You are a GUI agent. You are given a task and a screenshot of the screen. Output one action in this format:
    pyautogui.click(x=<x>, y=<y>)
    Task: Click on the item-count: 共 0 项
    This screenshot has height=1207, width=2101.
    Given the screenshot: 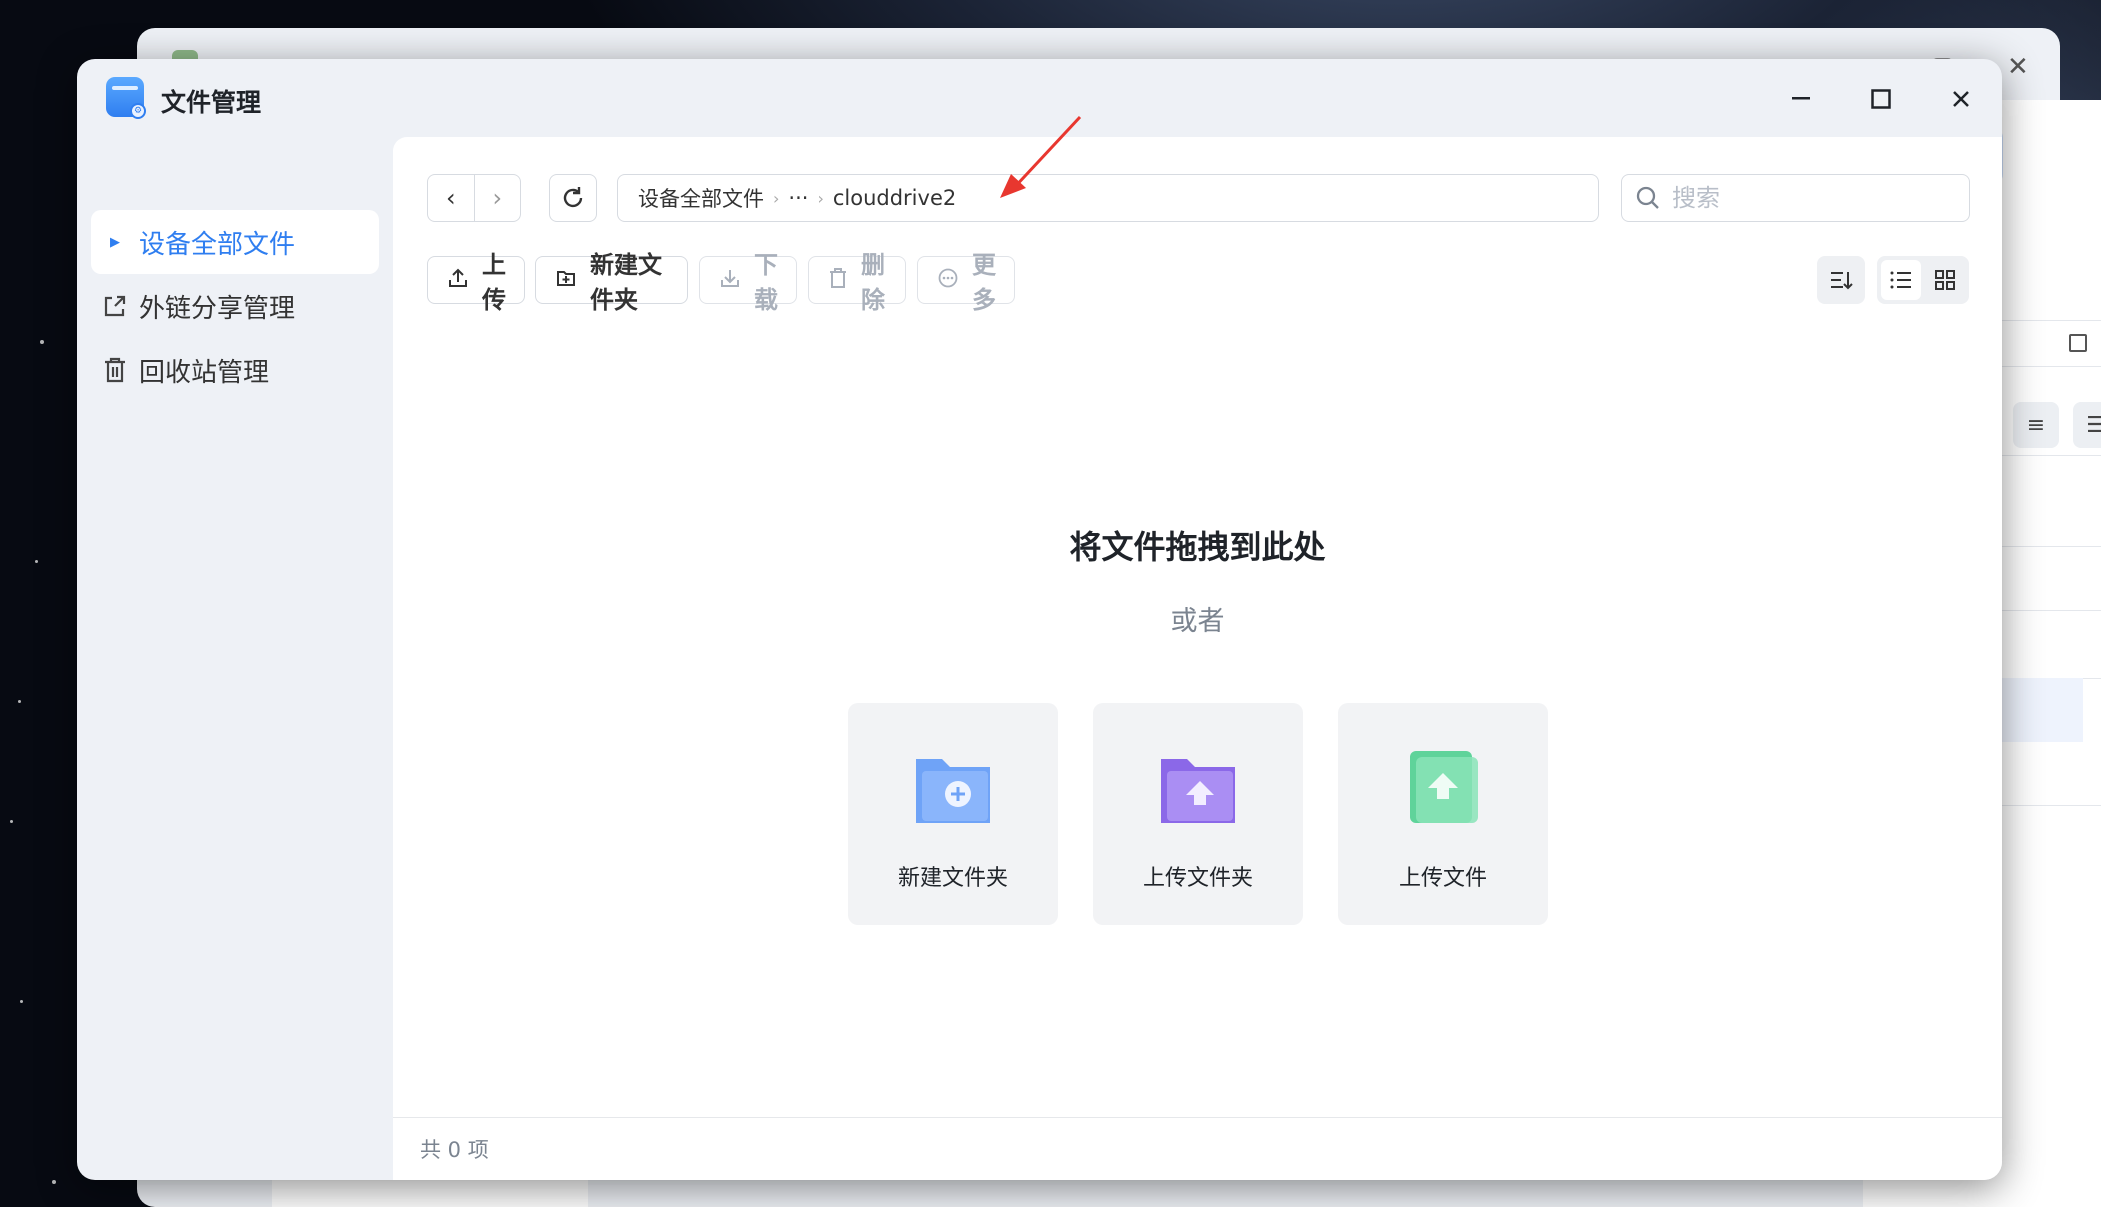 What is the action you would take?
    pyautogui.click(x=454, y=1150)
    